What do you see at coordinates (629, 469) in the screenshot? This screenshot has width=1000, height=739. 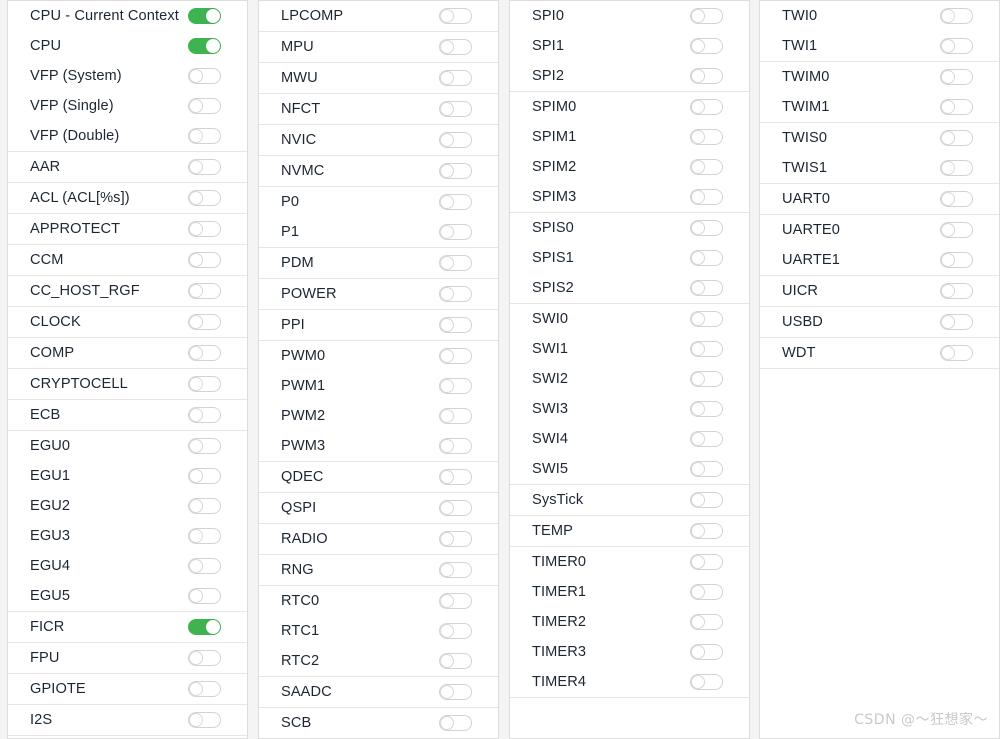 I see `peripheral-toggle-row: SWI5` at bounding box center [629, 469].